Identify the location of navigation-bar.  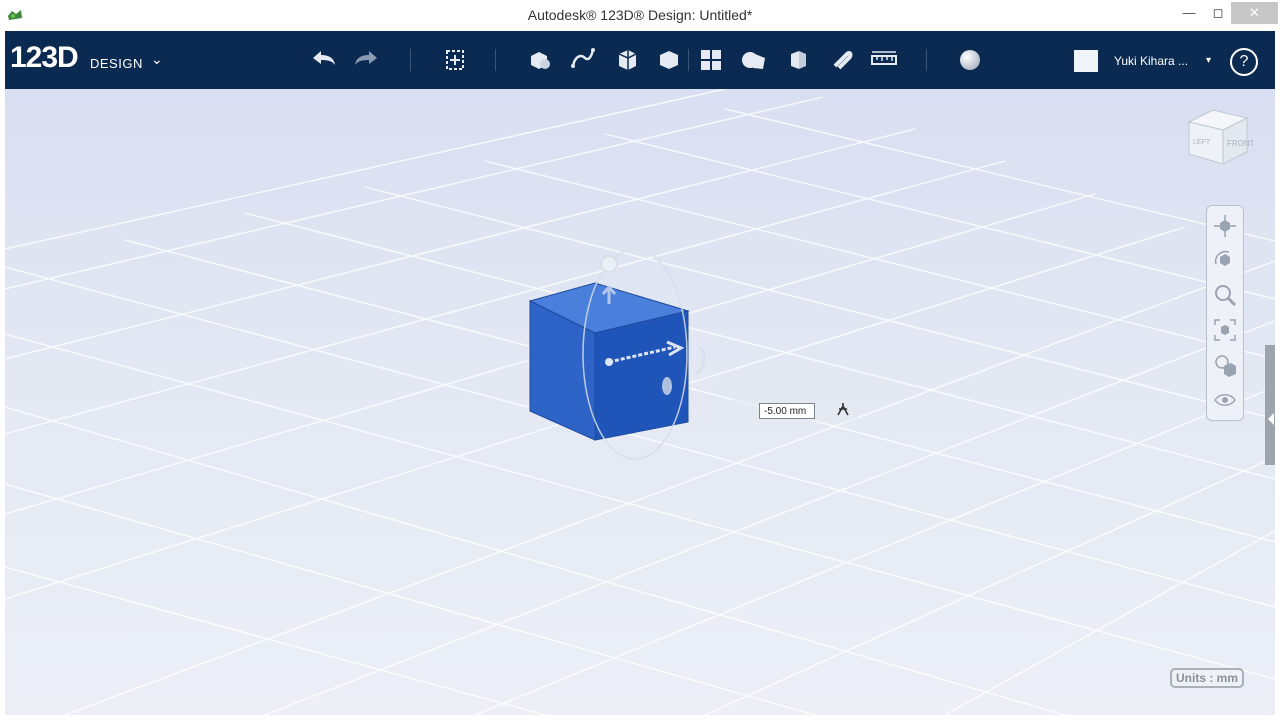
(1225, 313).